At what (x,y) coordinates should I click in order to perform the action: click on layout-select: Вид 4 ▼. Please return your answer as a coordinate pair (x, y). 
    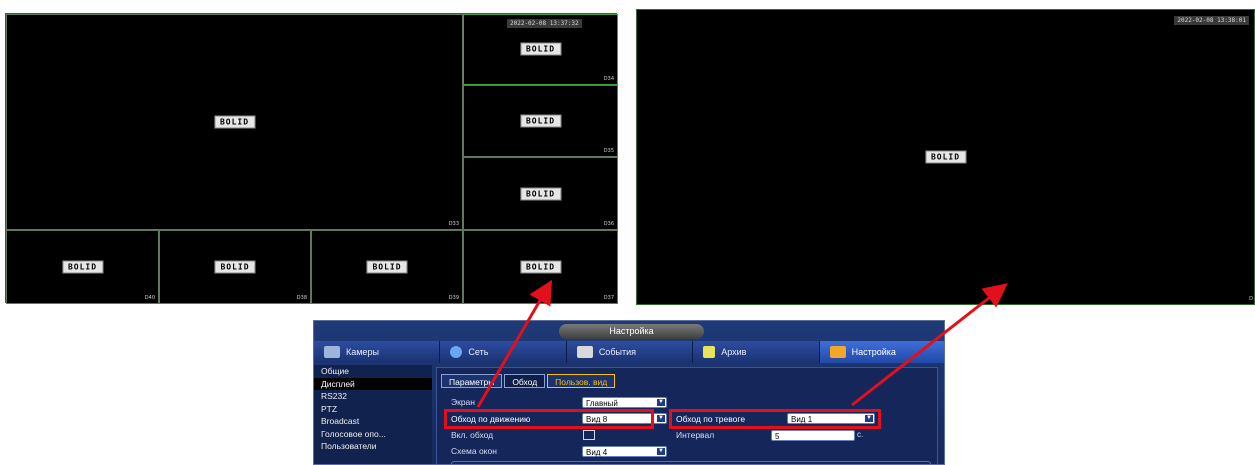
    Looking at the image, I should click on (624, 451).